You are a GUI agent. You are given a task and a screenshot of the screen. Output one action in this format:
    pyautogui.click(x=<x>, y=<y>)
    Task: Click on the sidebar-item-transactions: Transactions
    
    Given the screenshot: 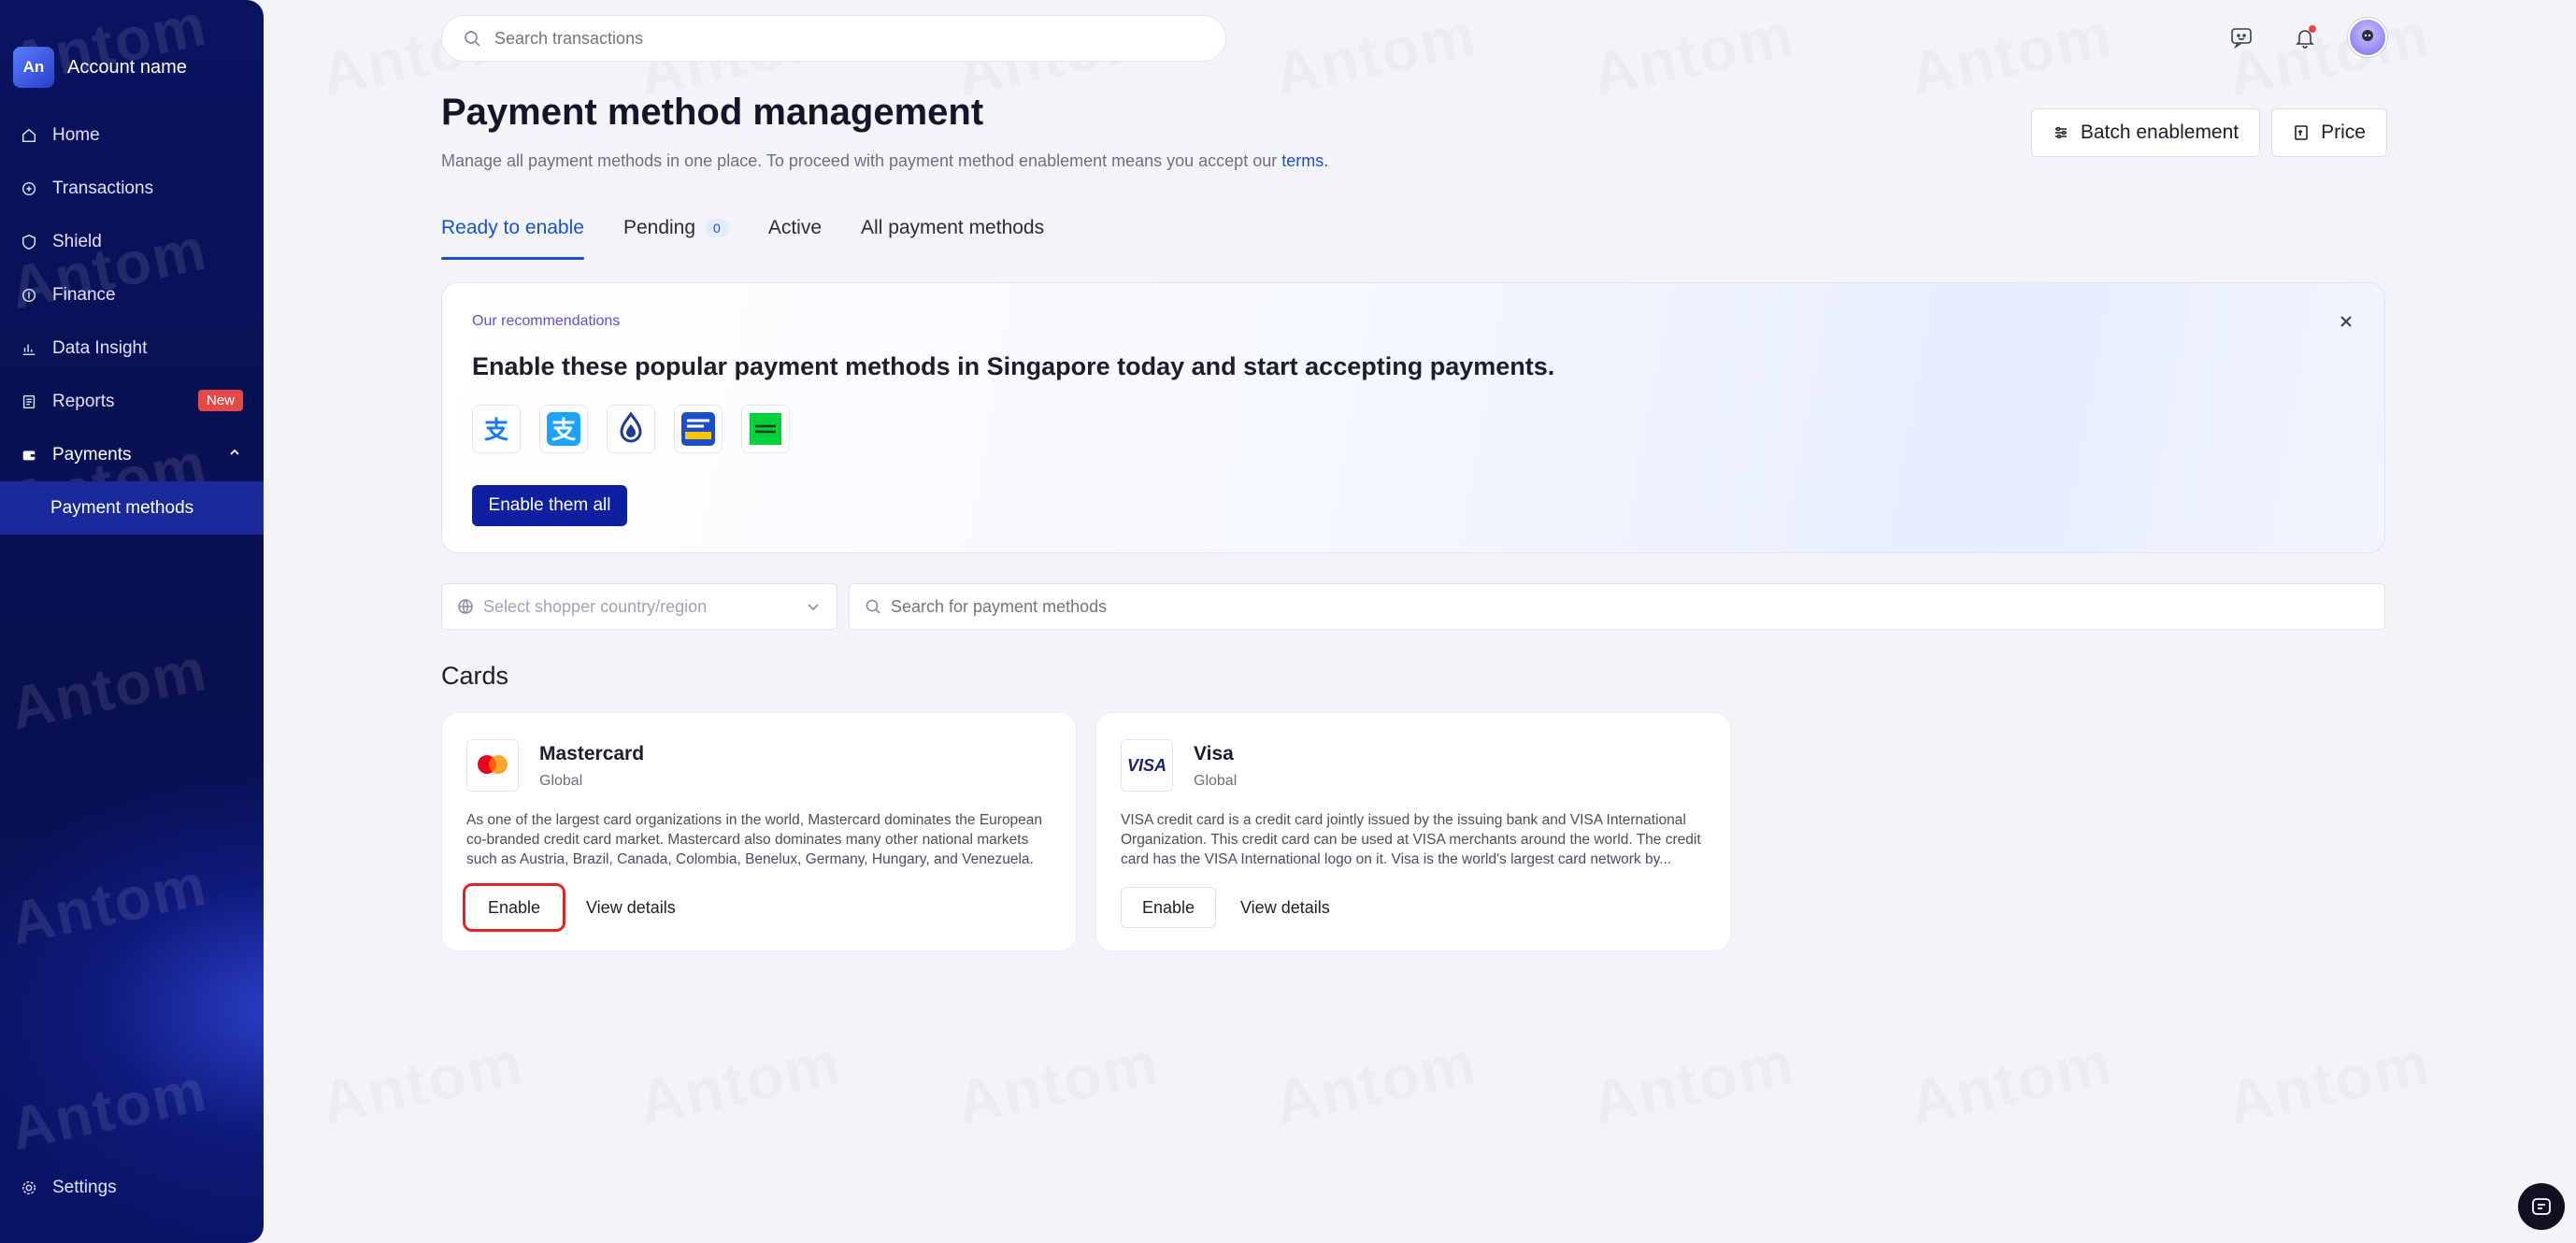 What is the action you would take?
    pyautogui.click(x=132, y=188)
    